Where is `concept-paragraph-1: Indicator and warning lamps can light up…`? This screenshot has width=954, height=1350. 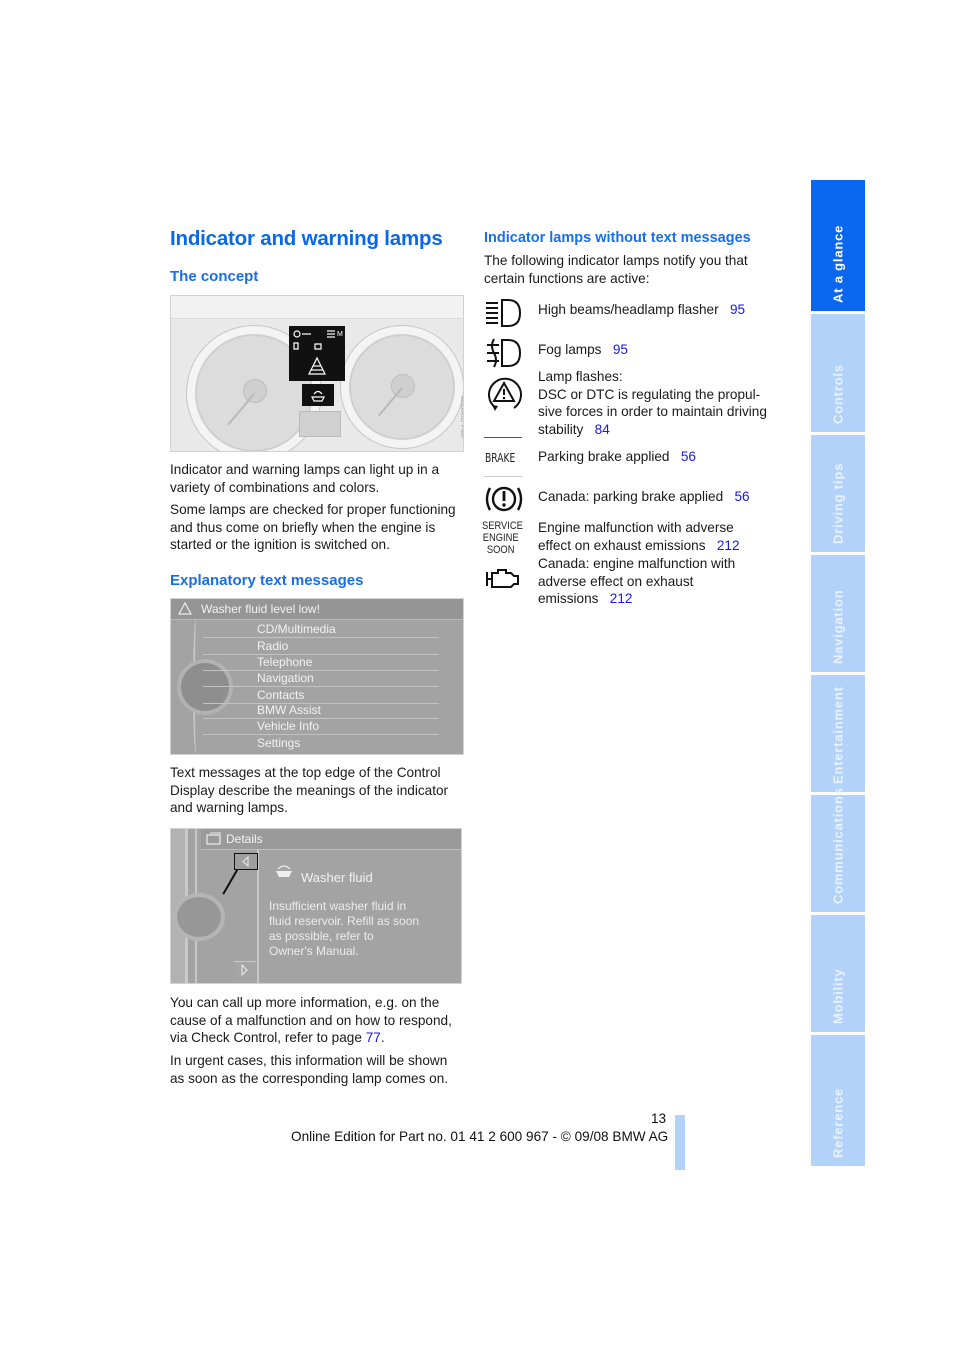
concept-paragraph-1: Indicator and warning lamps can light up… is located at coordinates (305, 478).